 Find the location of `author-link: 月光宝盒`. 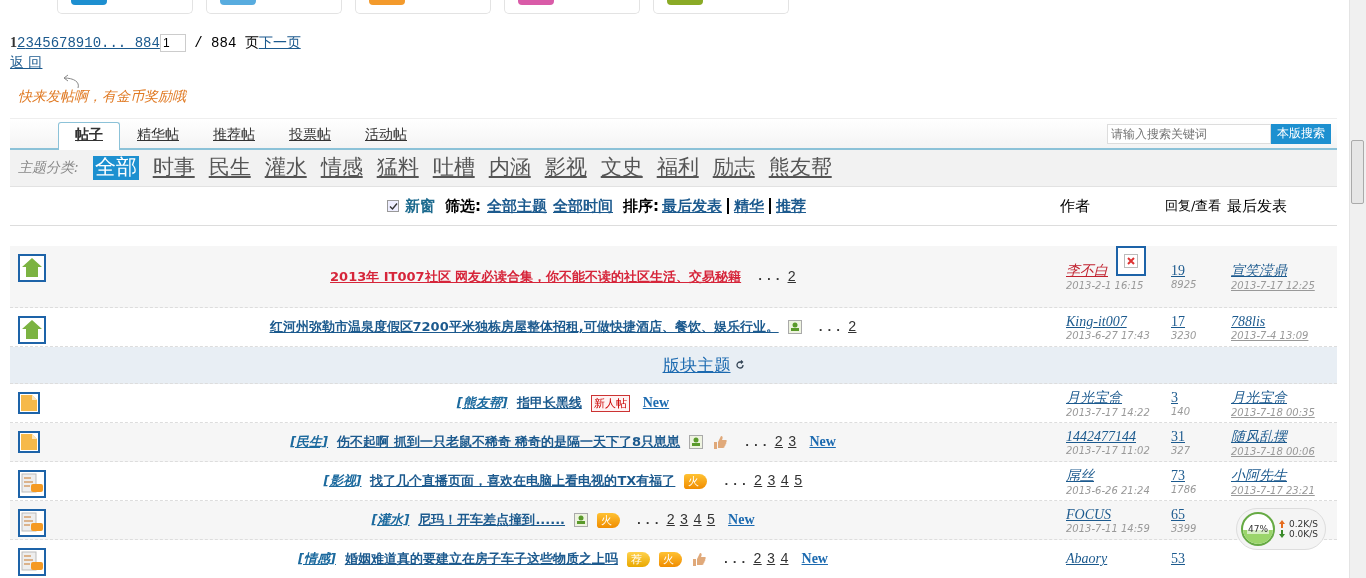

author-link: 月光宝盒 is located at coordinates (1094, 397).